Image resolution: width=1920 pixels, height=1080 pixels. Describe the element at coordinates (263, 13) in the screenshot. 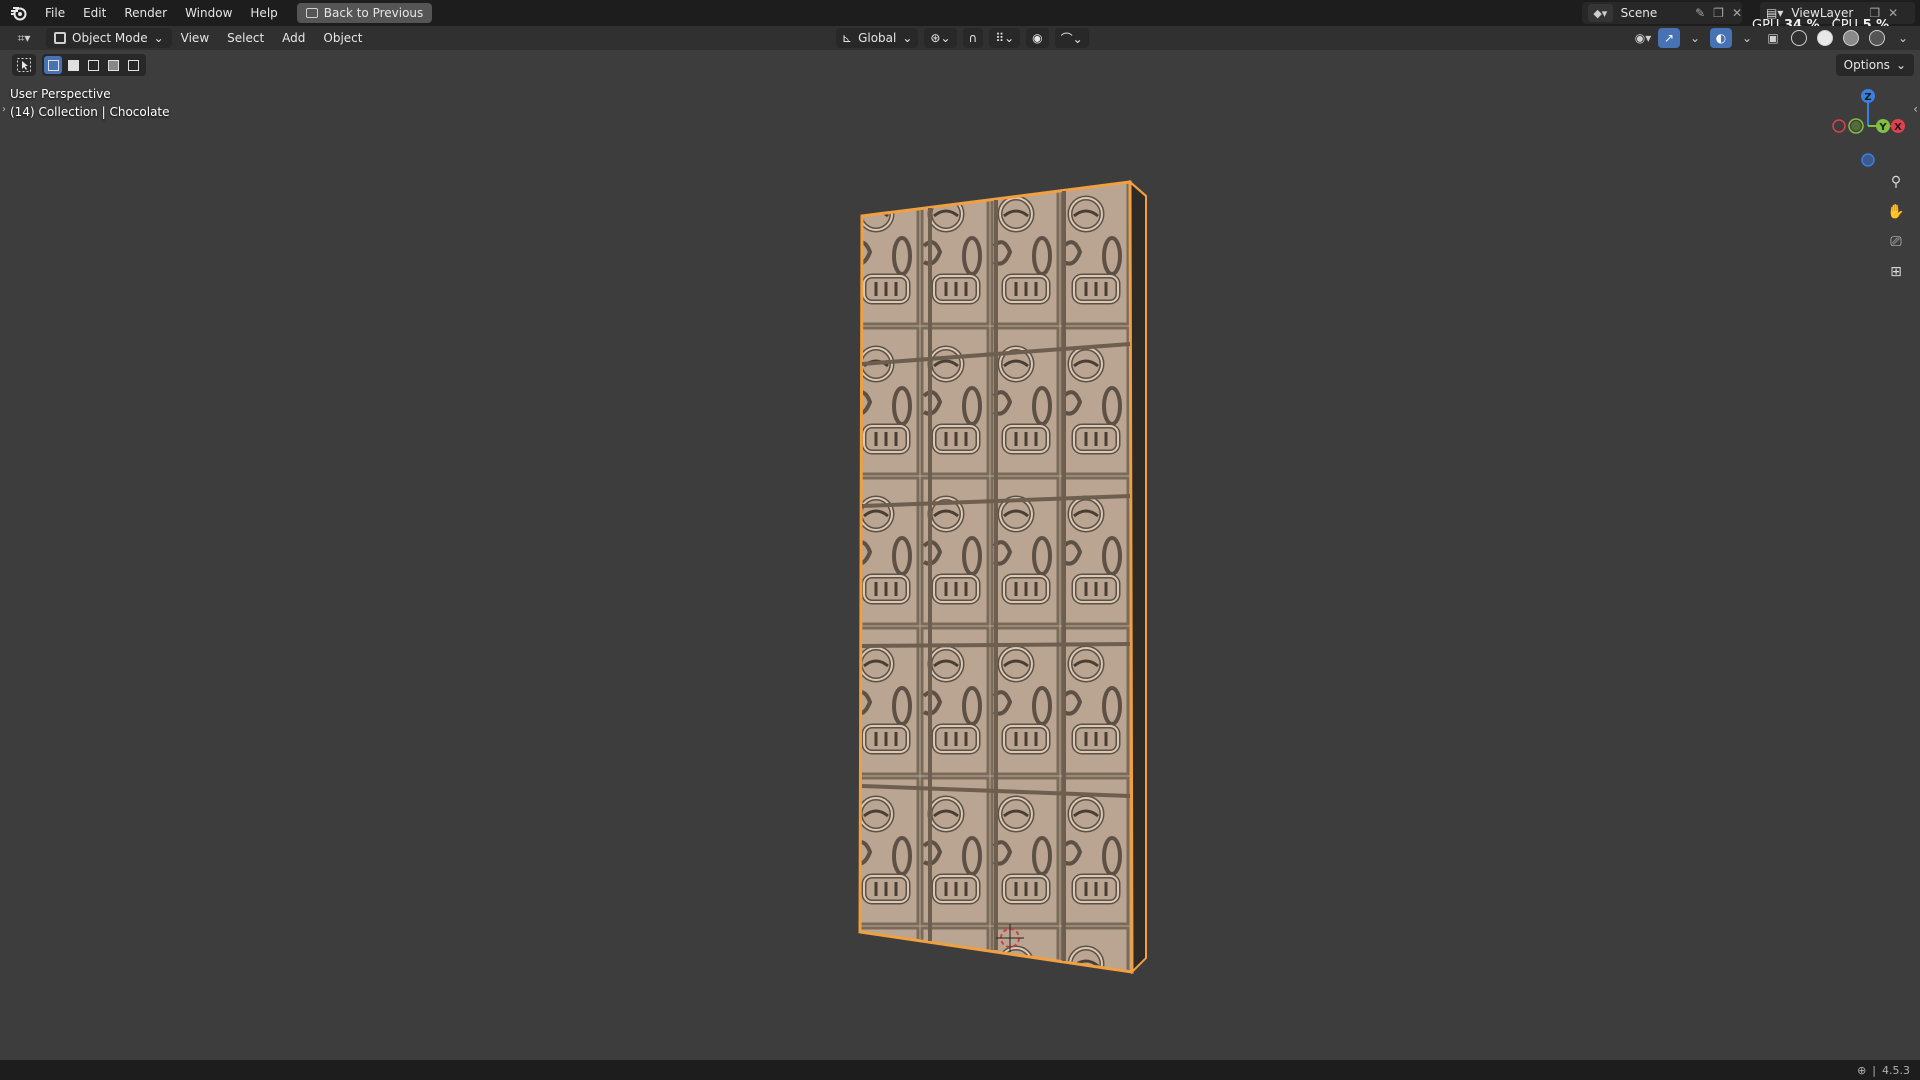

I see `menu-help: Help` at that location.